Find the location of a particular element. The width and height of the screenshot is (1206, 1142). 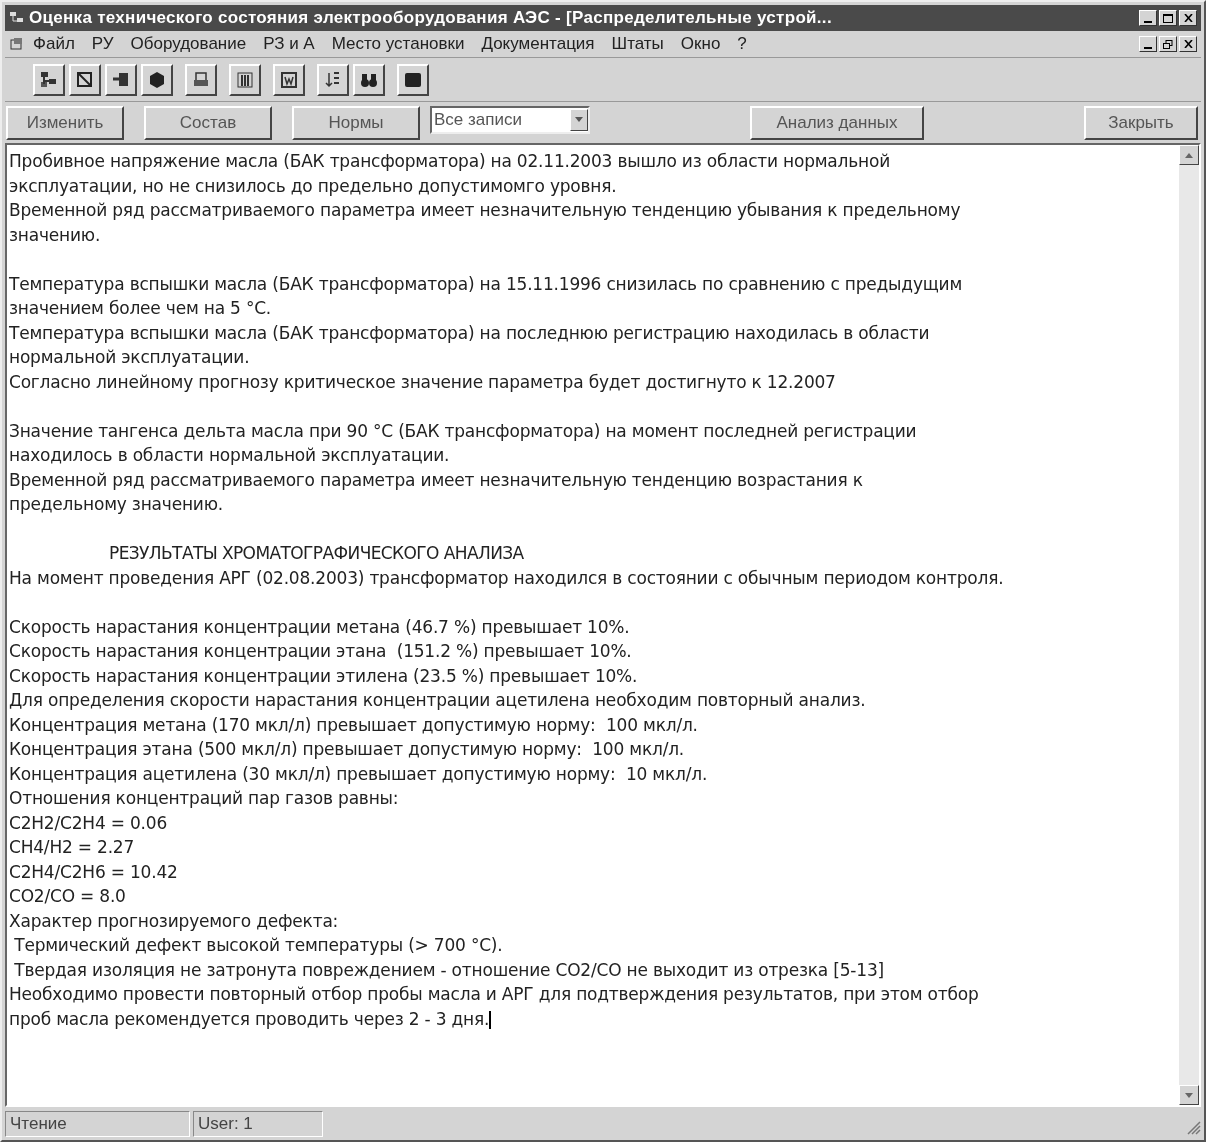

hex-icon is located at coordinates (157, 79).